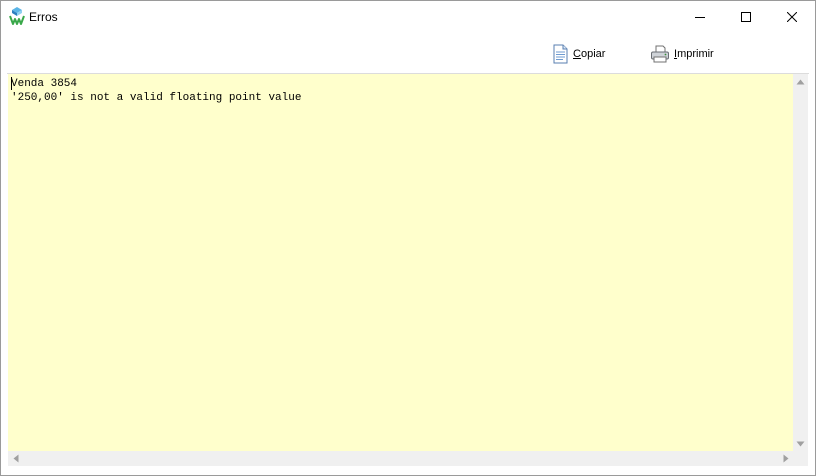  I want to click on scroll-left-button, so click(15, 458).